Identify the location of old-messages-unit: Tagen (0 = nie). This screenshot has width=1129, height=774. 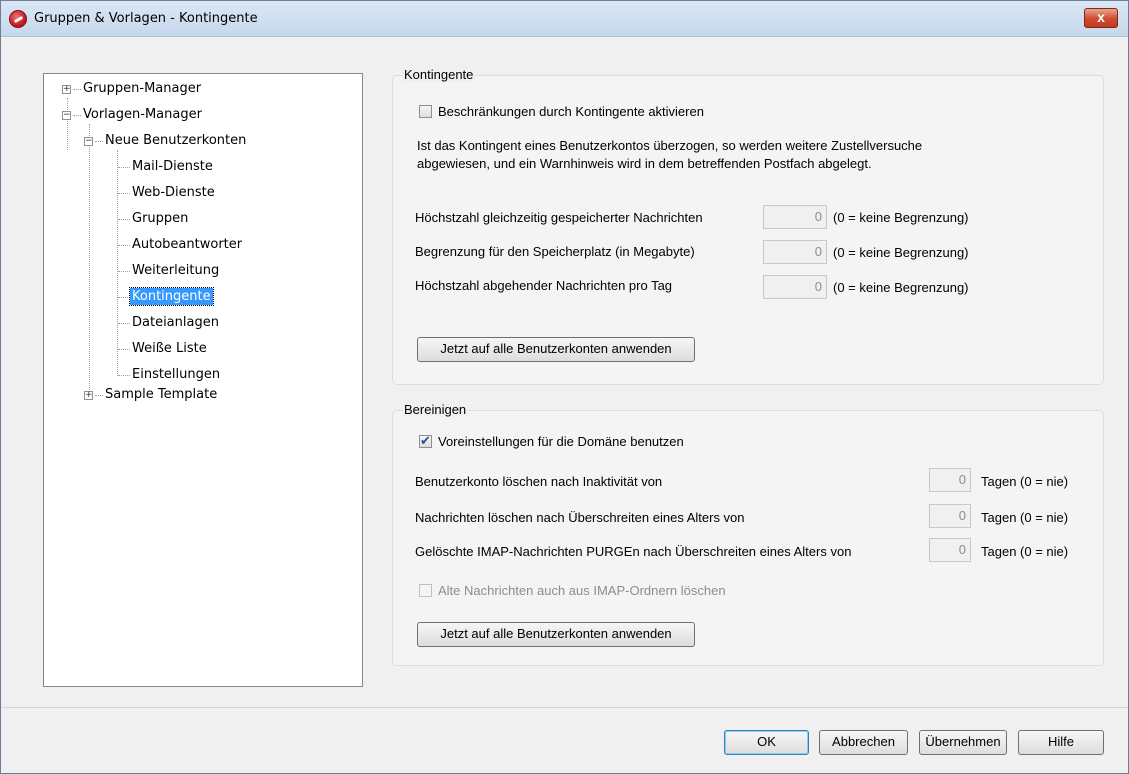
(1025, 517).